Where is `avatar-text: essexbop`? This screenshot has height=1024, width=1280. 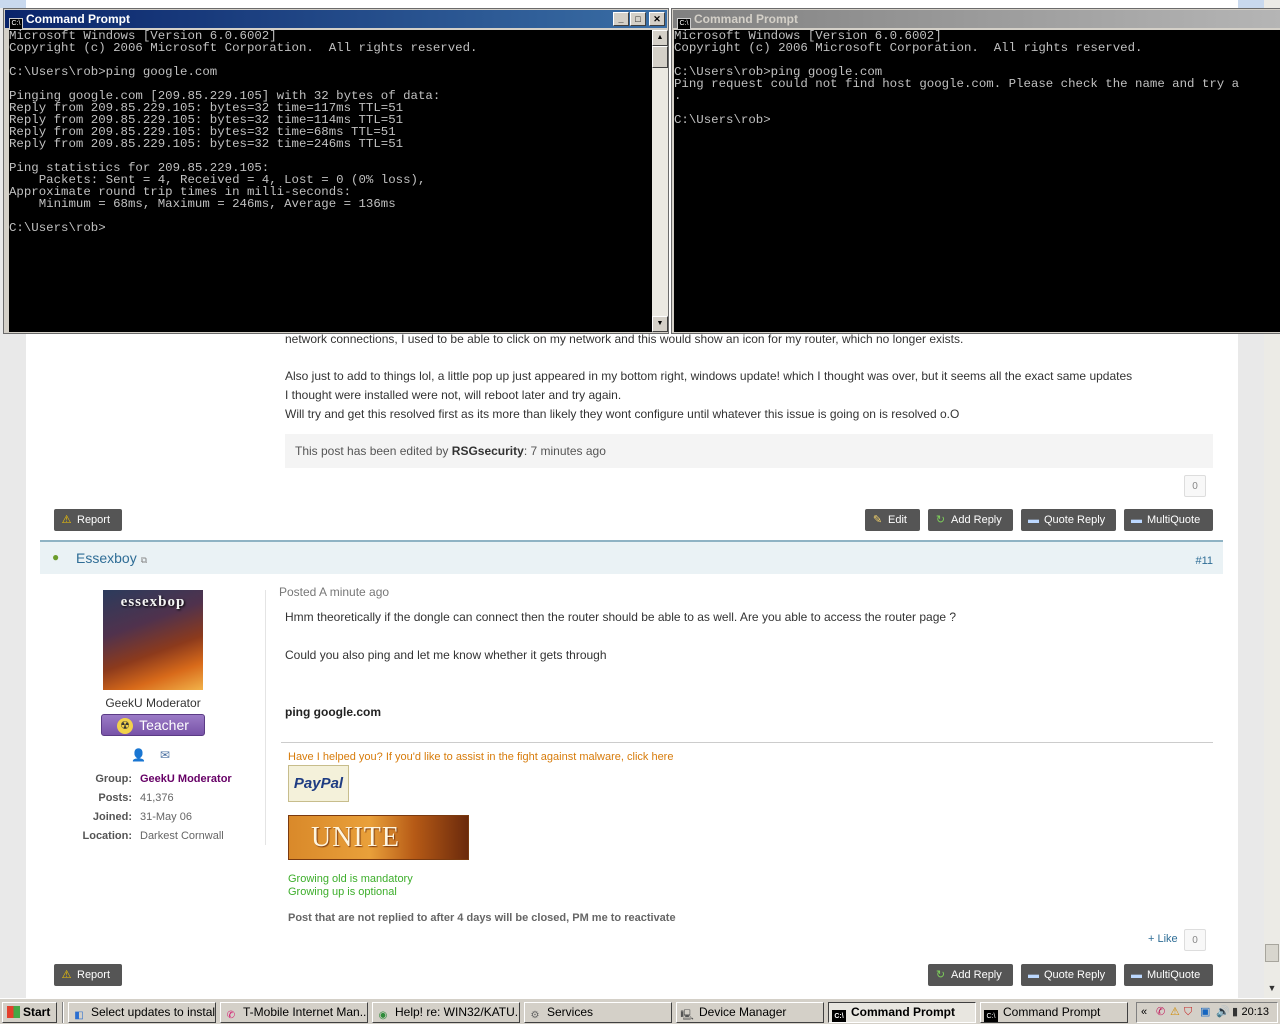
avatar-text: essexbop is located at coordinates (153, 602).